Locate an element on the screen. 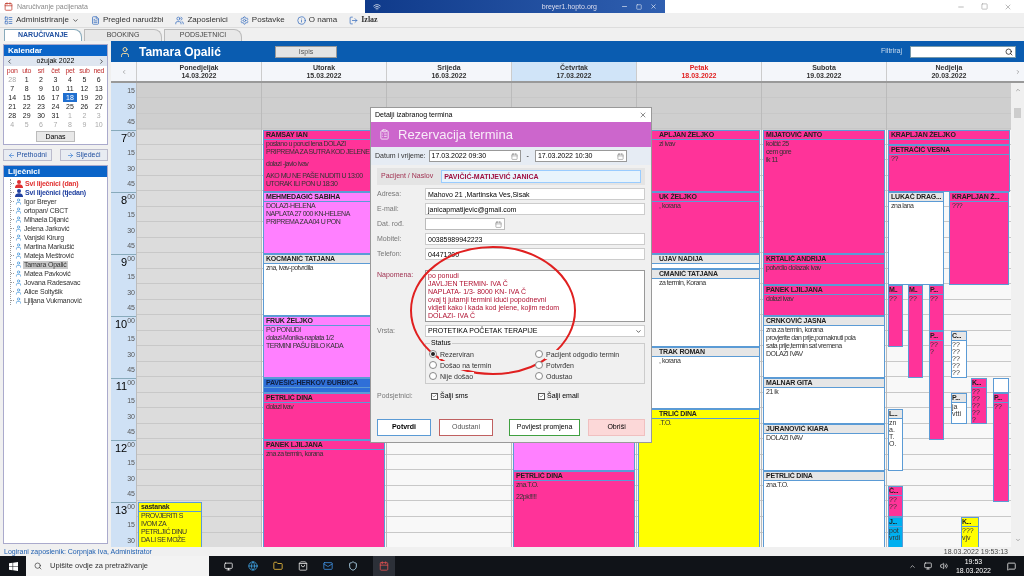  doctor-name: Tamara Opalić is located at coordinates (180, 52).